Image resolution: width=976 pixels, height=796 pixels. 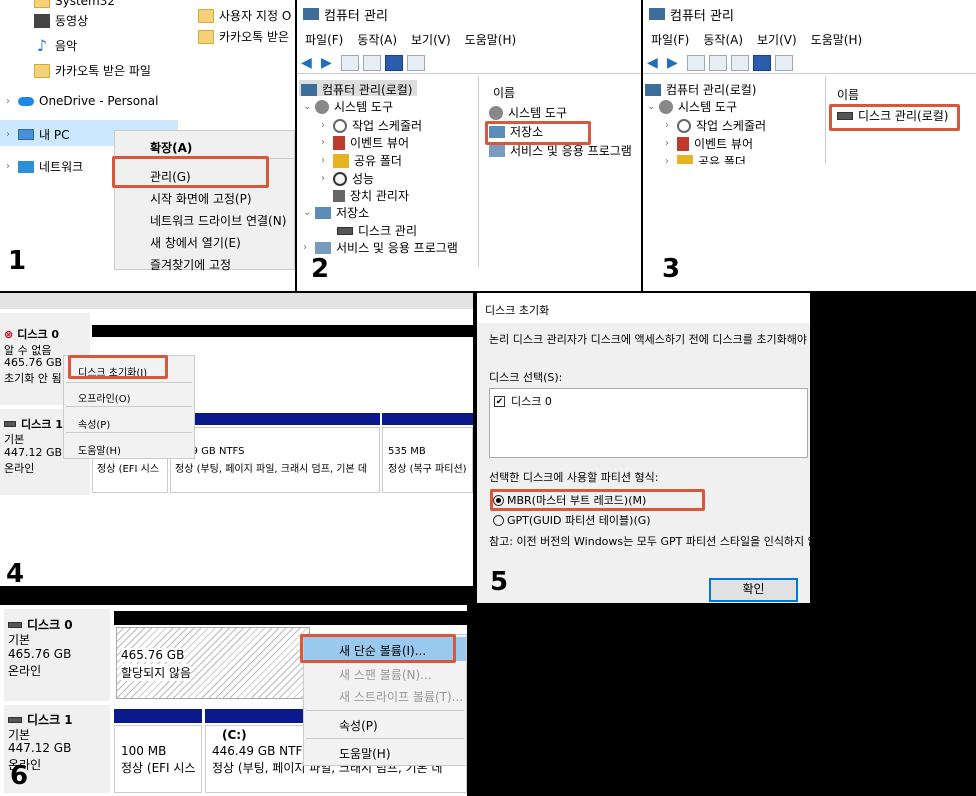 I want to click on checkbox-checked-icon: ✔, so click(x=499, y=401).